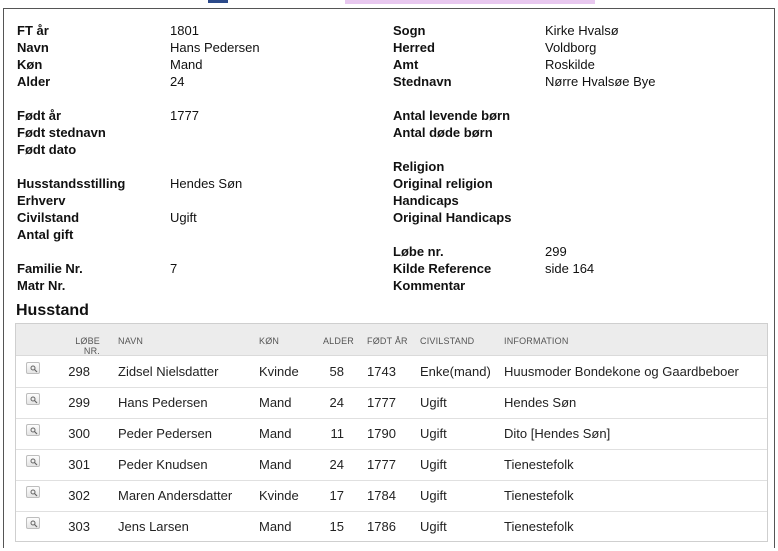 The image size is (778, 551). Describe the element at coordinates (218, 1) in the screenshot. I see `logo-fragment` at that location.